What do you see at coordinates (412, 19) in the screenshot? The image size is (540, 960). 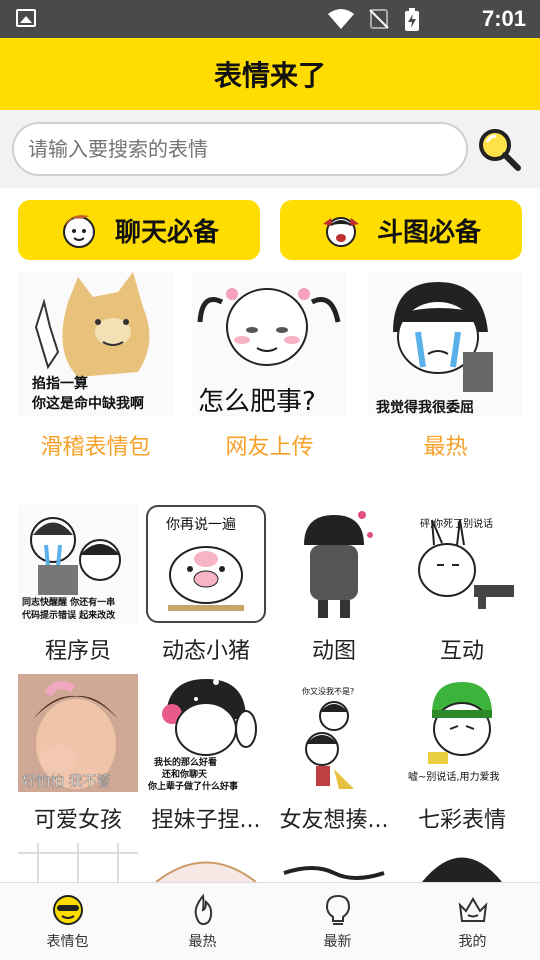 I see `battery-icon` at bounding box center [412, 19].